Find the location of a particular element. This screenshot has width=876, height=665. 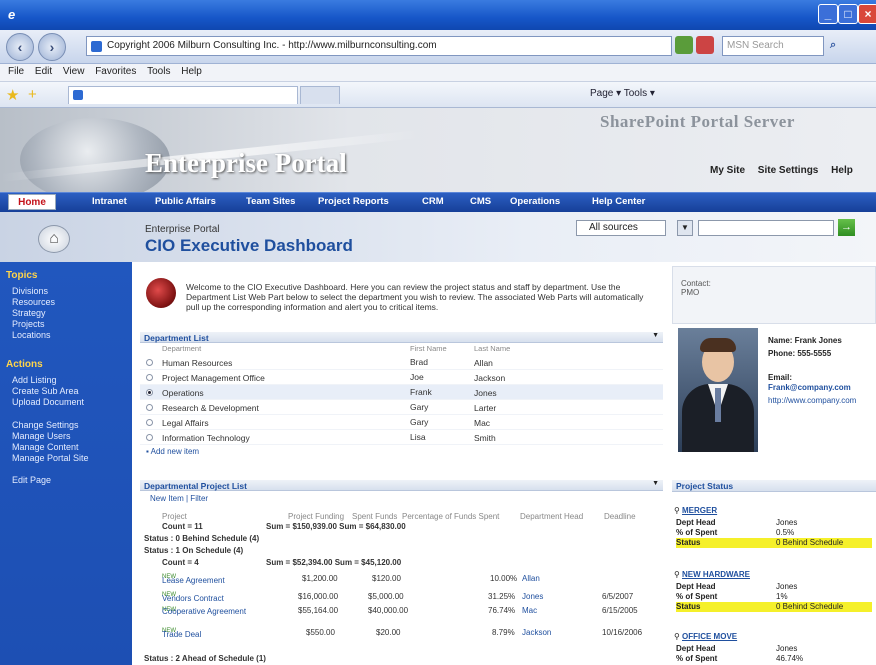

nav-cms: CMS is located at coordinates (480, 201).